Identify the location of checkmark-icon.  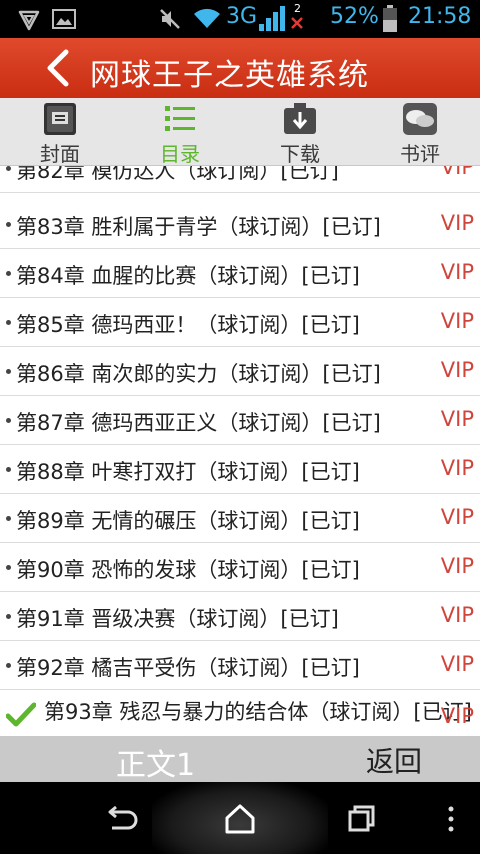
(21, 714).